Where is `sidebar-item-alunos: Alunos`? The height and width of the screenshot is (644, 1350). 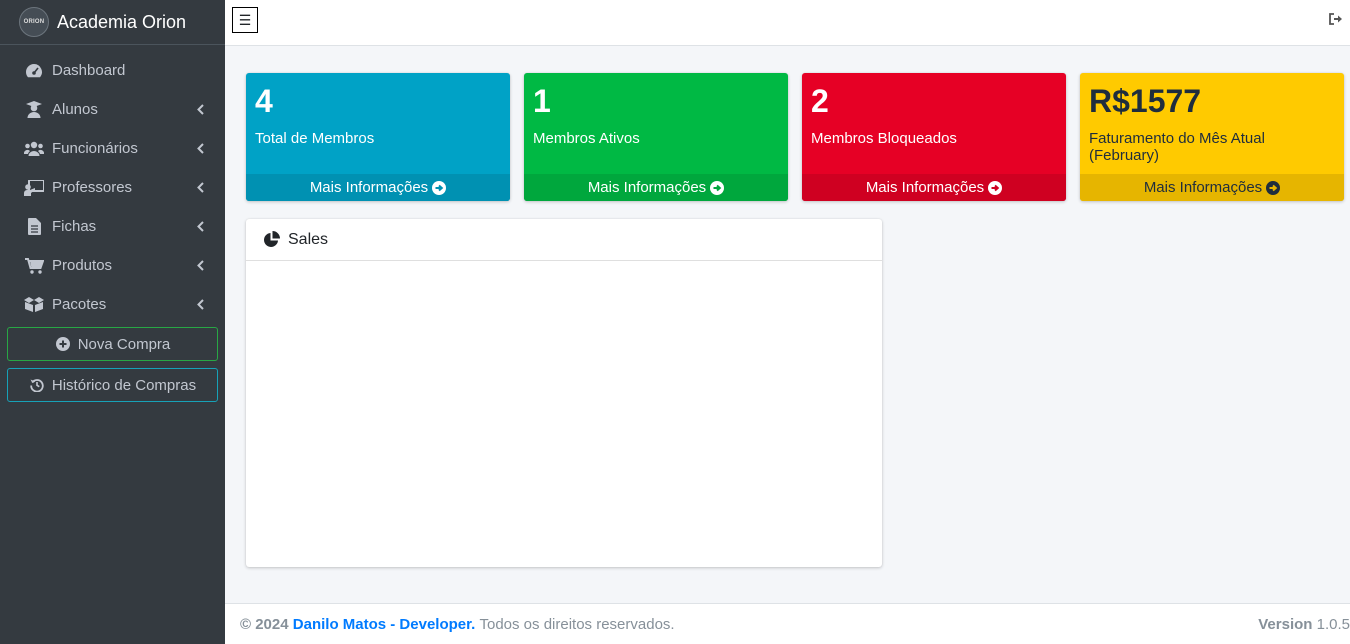
sidebar-item-alunos: Alunos is located at coordinates (112, 109).